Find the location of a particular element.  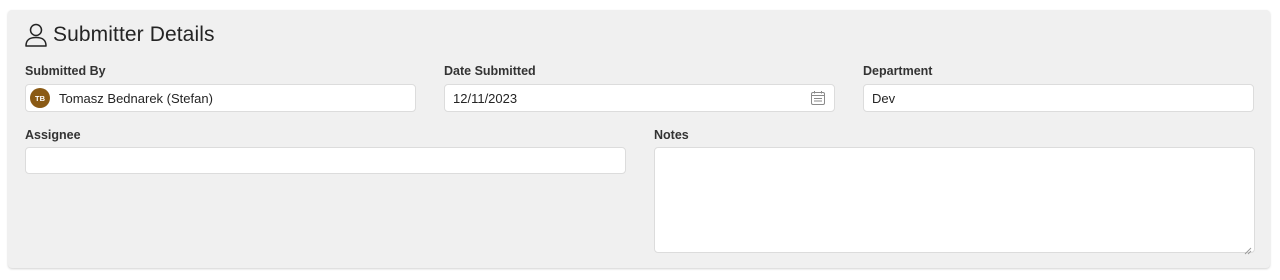

section-header: Submitter Details is located at coordinates (119, 35).